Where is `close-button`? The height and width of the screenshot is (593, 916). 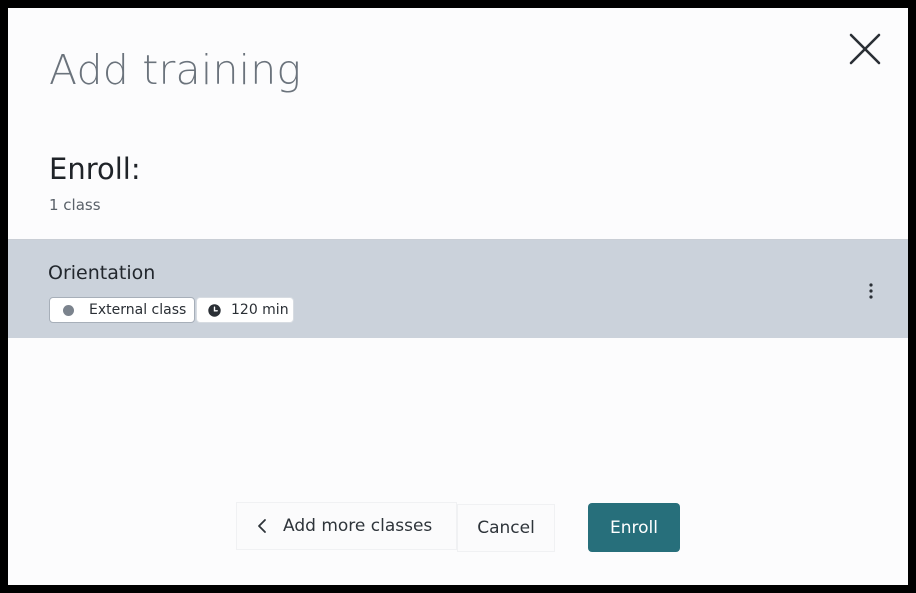 close-button is located at coordinates (865, 49).